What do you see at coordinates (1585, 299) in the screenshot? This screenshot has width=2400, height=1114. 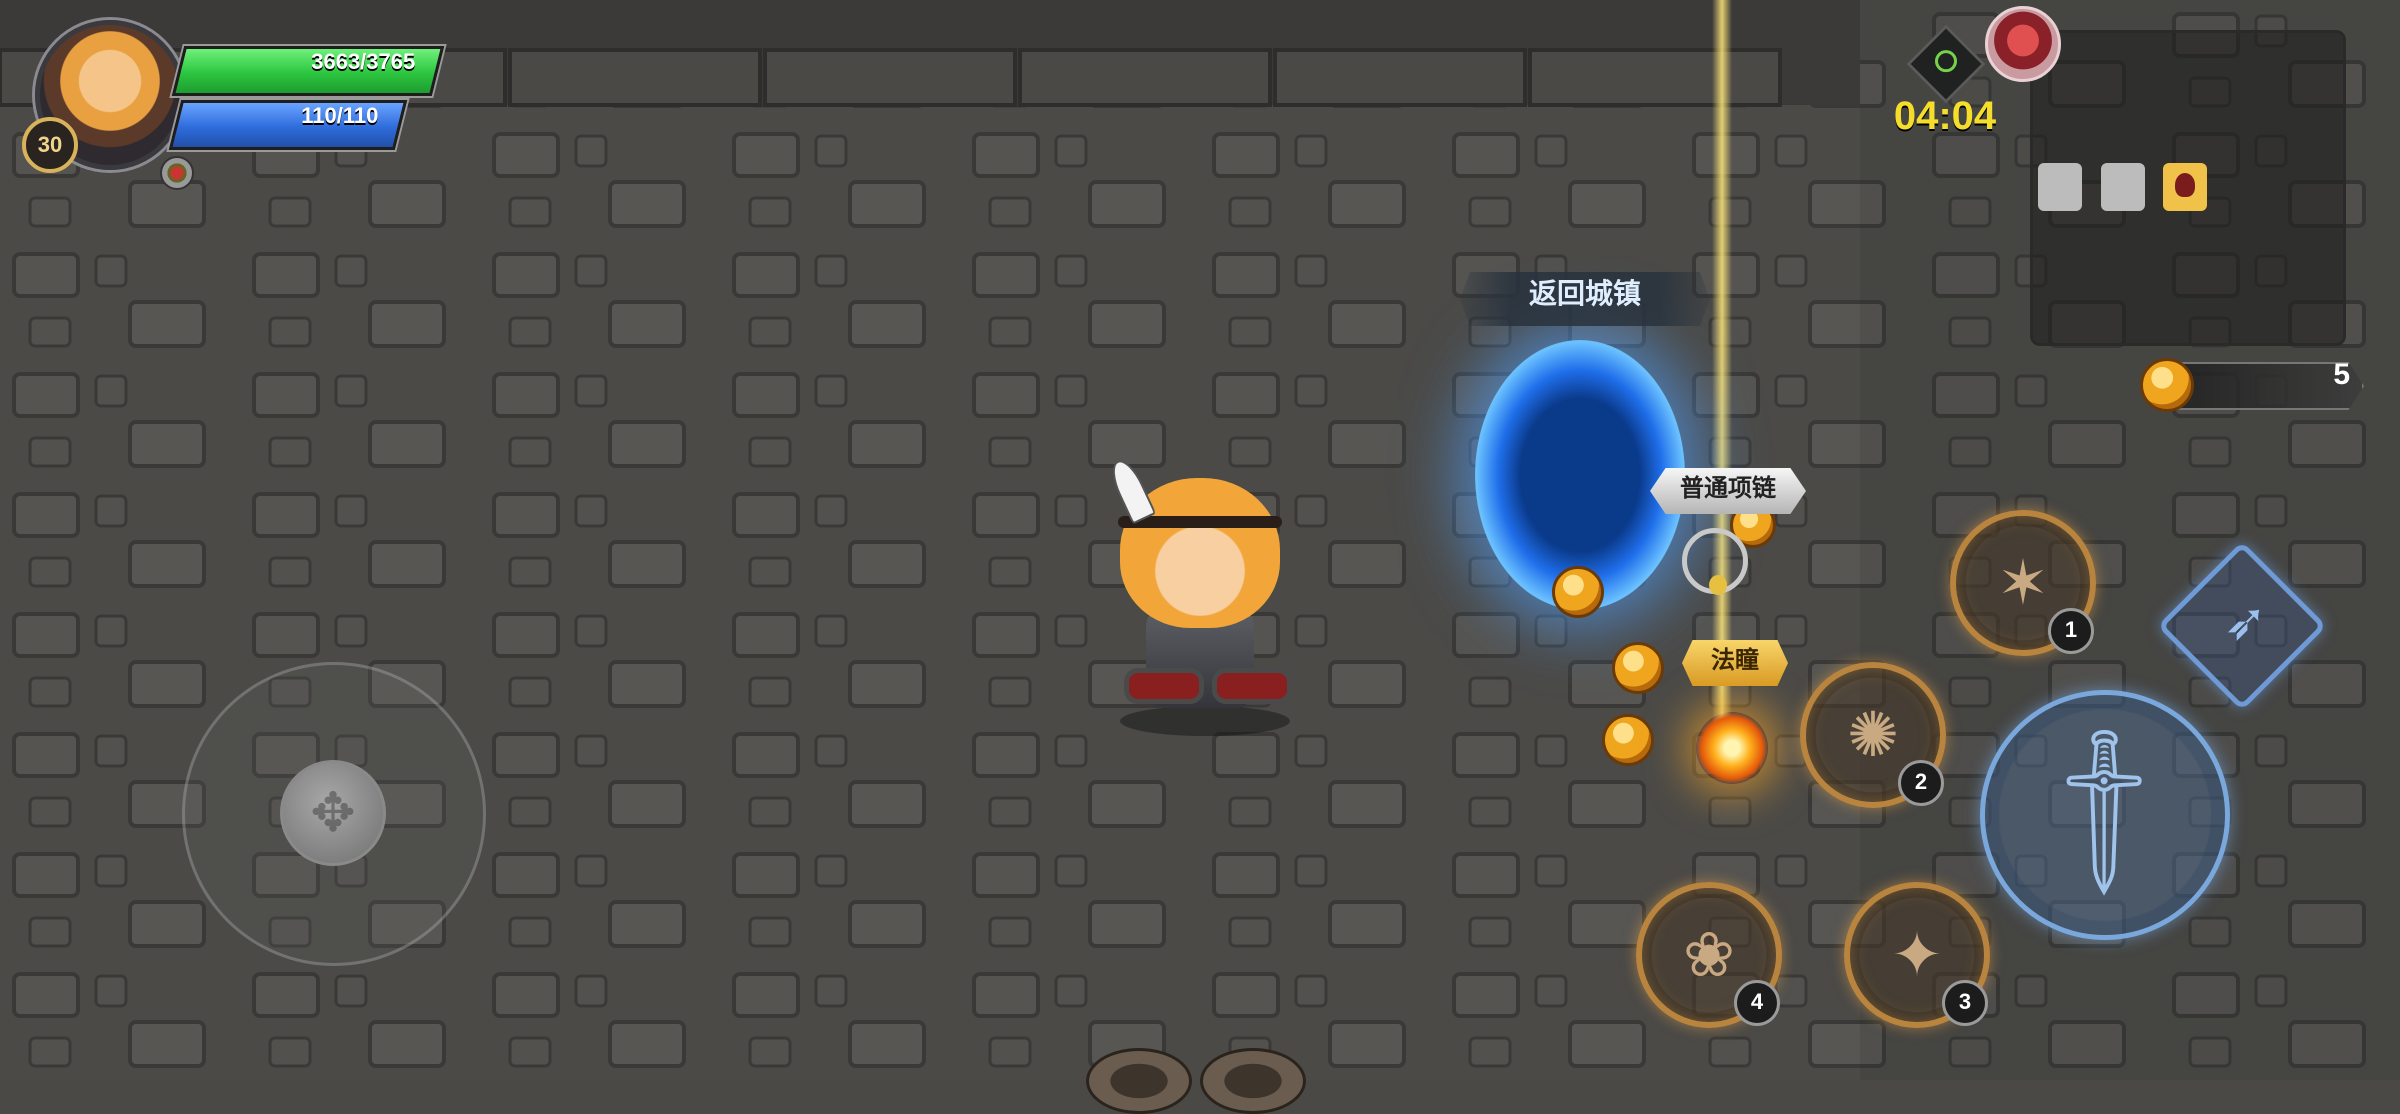 I see `portal-label: 返回城镇` at bounding box center [1585, 299].